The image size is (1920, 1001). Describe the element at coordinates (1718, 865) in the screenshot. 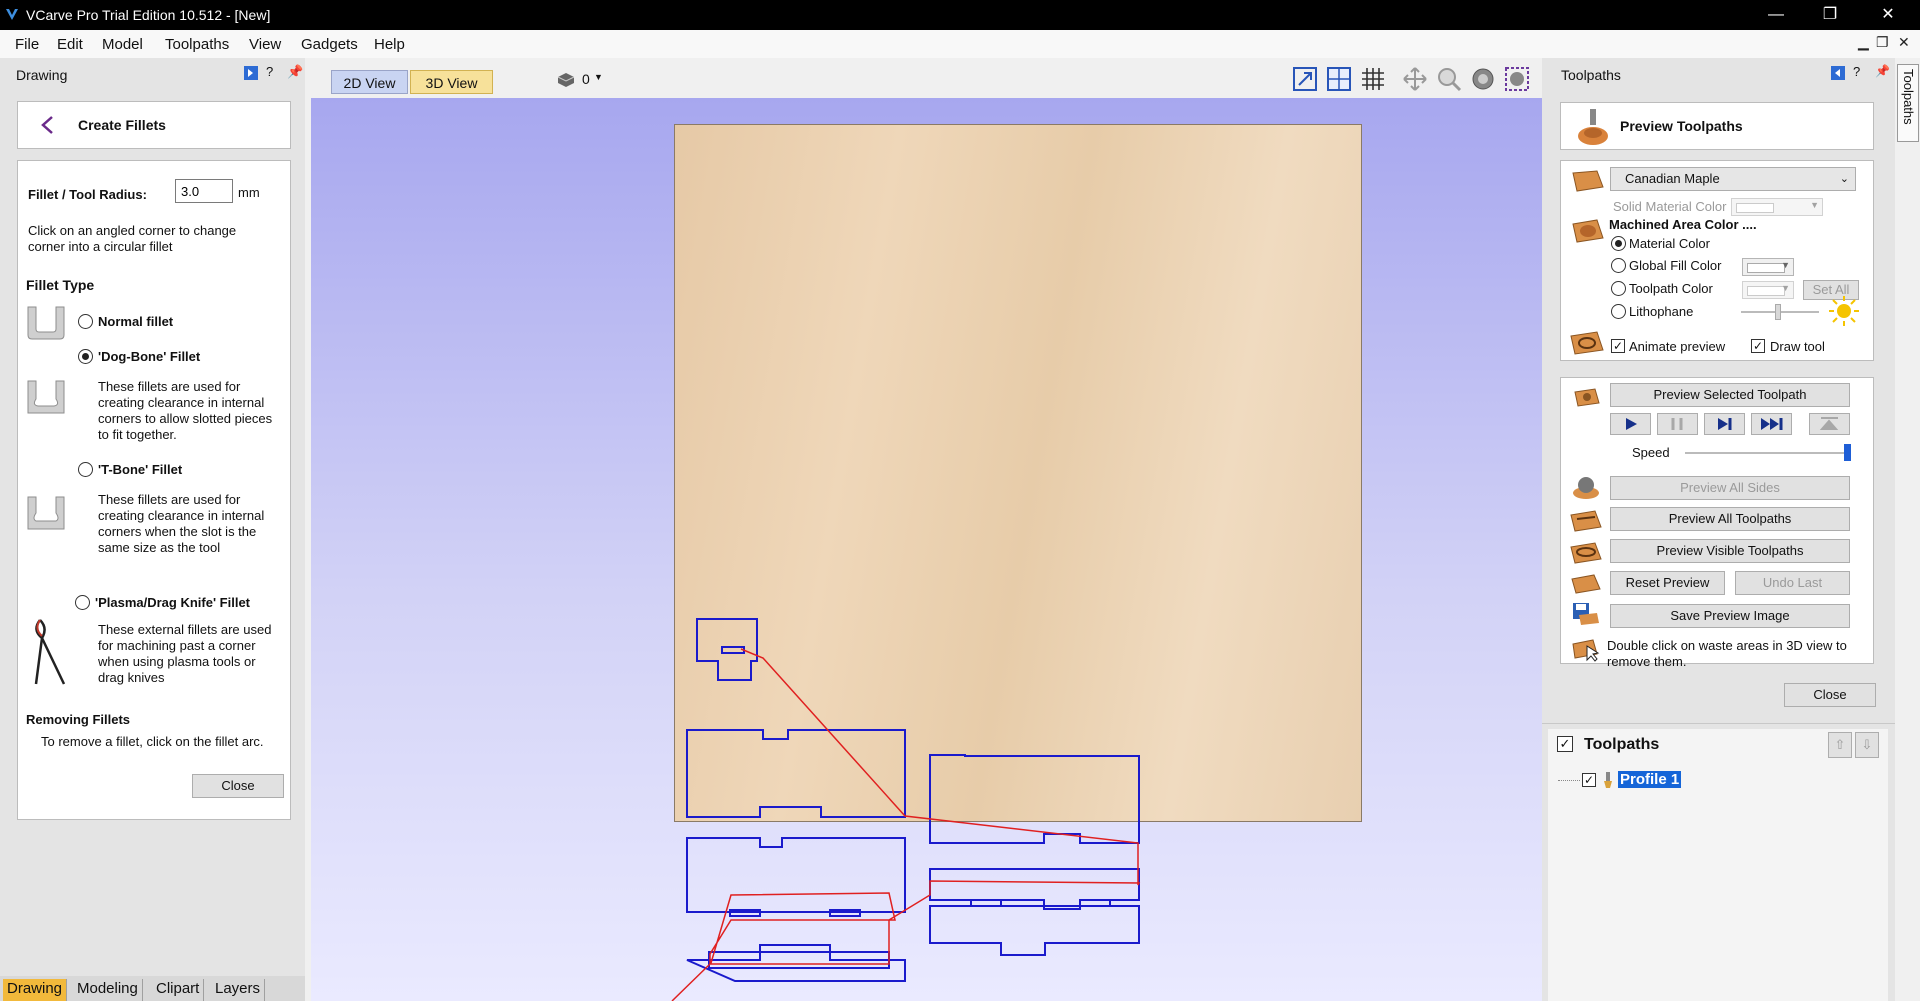

I see `toolpath-list-panel: ✓ Toolpaths ⇧ ⇩ ✓ Profile 1` at that location.